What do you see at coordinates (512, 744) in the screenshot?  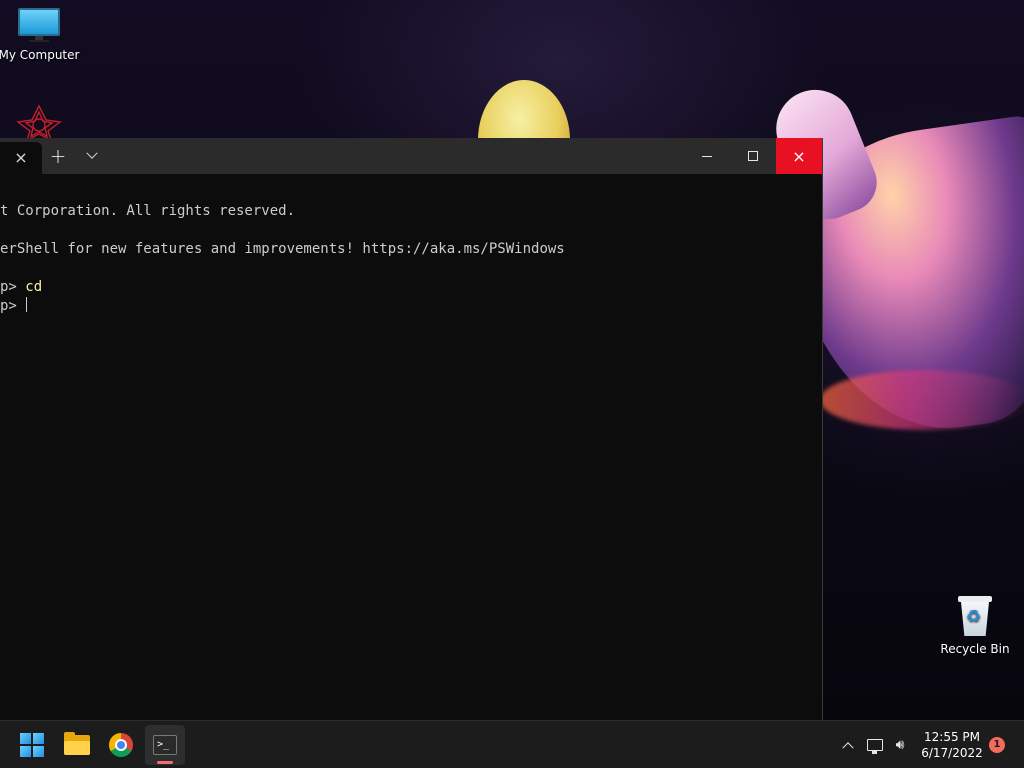 I see `taskbar: >_ 🔊︎ 12:55 PM 6/17/2022 1` at bounding box center [512, 744].